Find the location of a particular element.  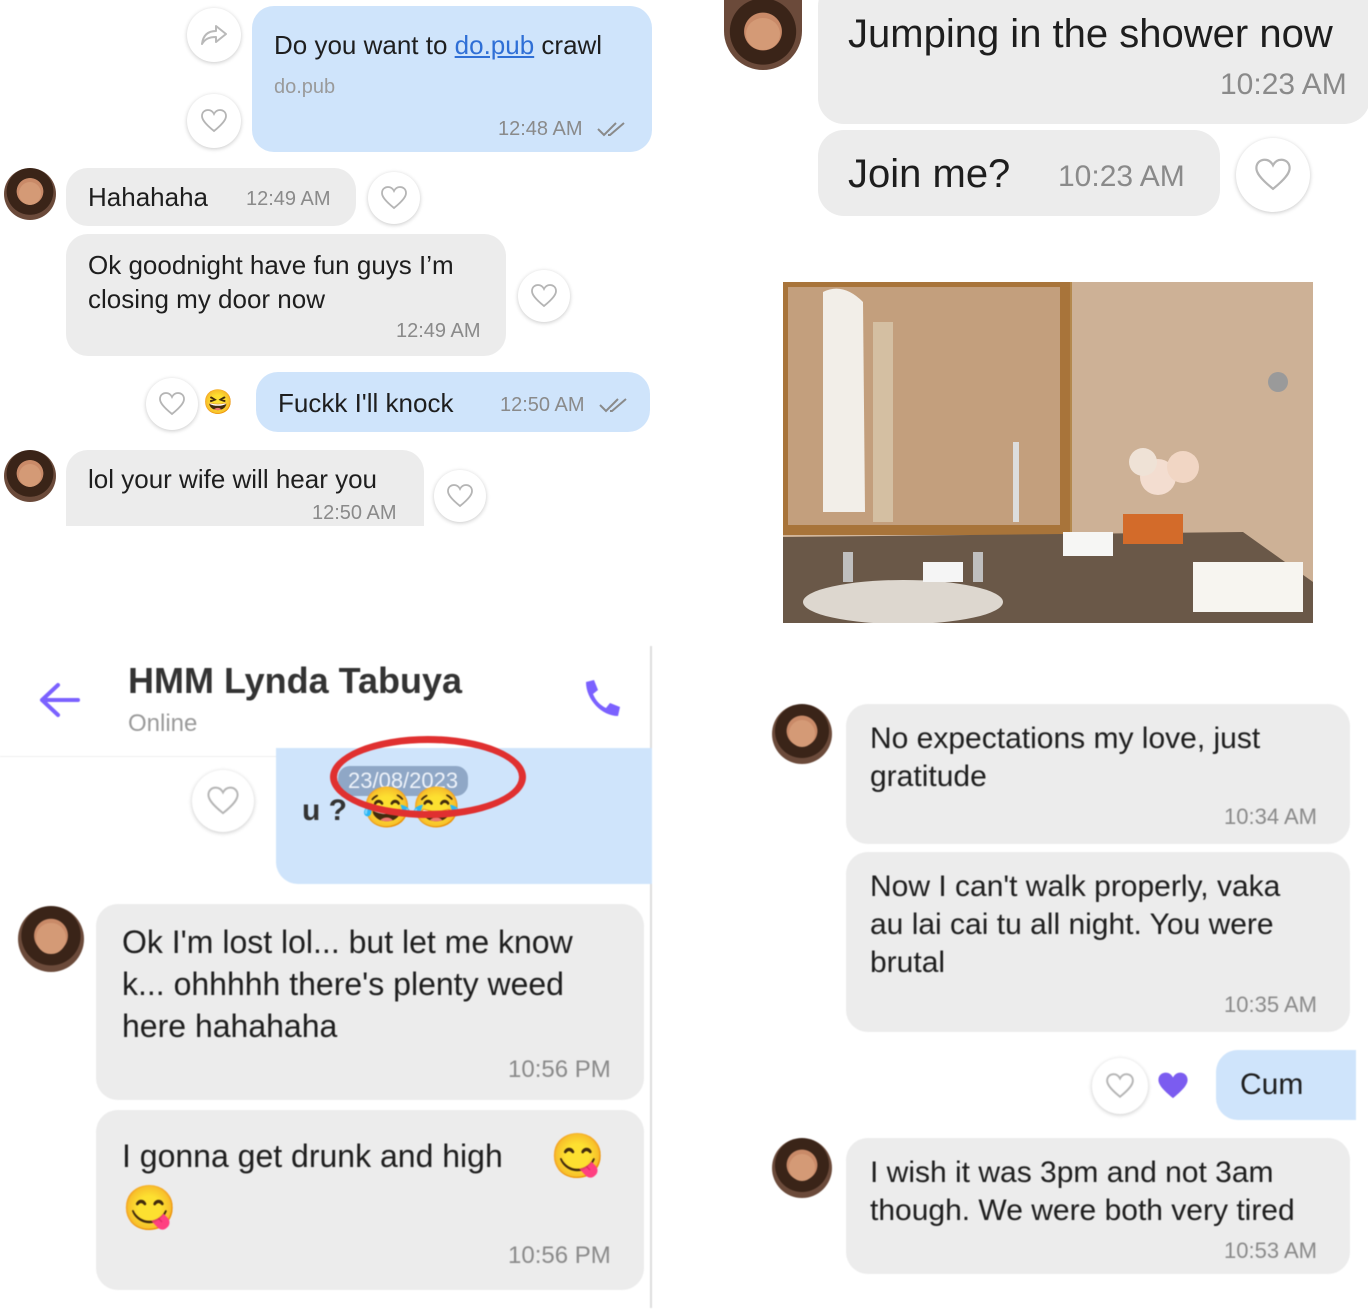

message-line: though. We were both very tired is located at coordinates (1082, 1210).